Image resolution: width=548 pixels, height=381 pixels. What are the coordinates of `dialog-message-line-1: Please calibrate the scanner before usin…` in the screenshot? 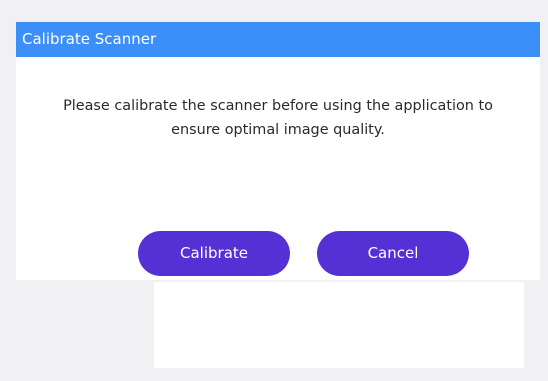 It's located at (278, 106).